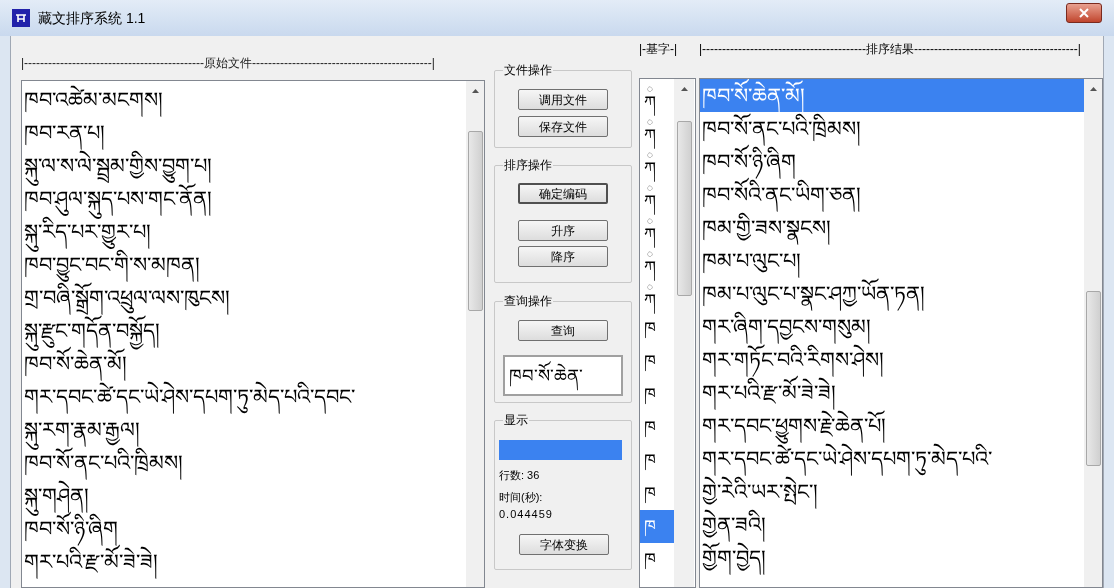  Describe the element at coordinates (892, 491) in the screenshot. I see `list-item: གྱེ་རེའི་ཡར་སྤེང་།` at that location.